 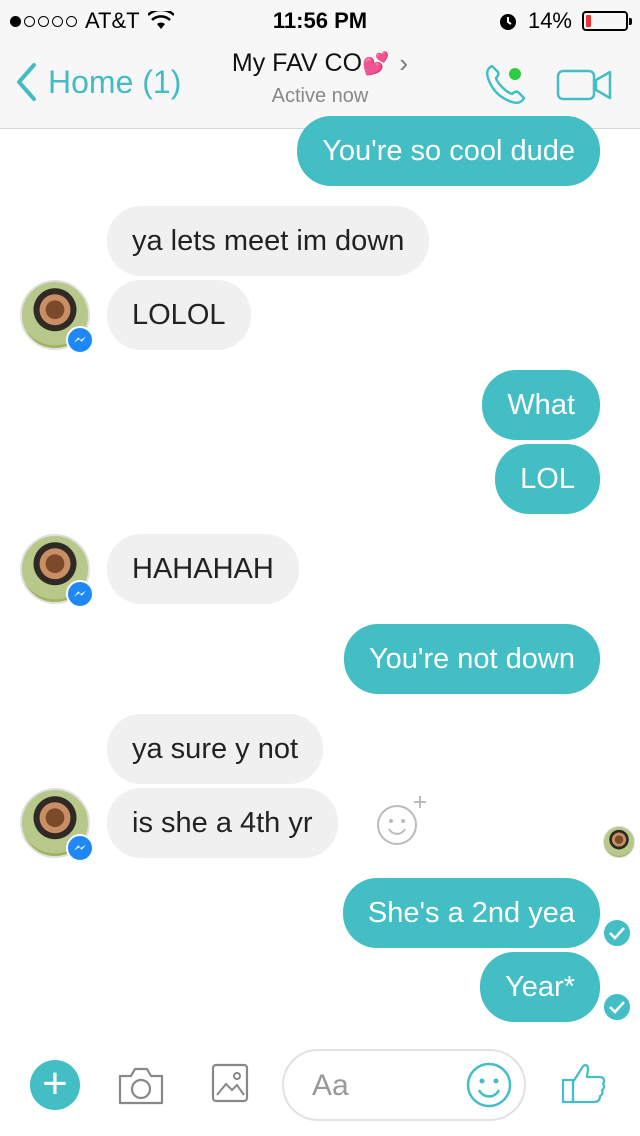 What do you see at coordinates (404, 63) in the screenshot?
I see `chevron-right-icon: ›` at bounding box center [404, 63].